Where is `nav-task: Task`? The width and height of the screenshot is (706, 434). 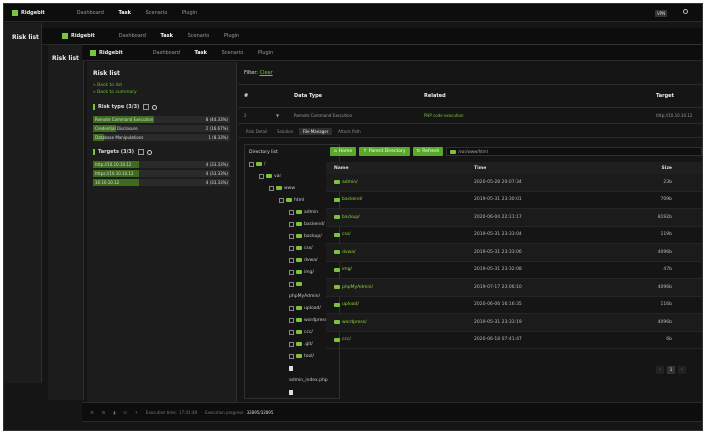
nav-task: Task is located at coordinates (125, 13).